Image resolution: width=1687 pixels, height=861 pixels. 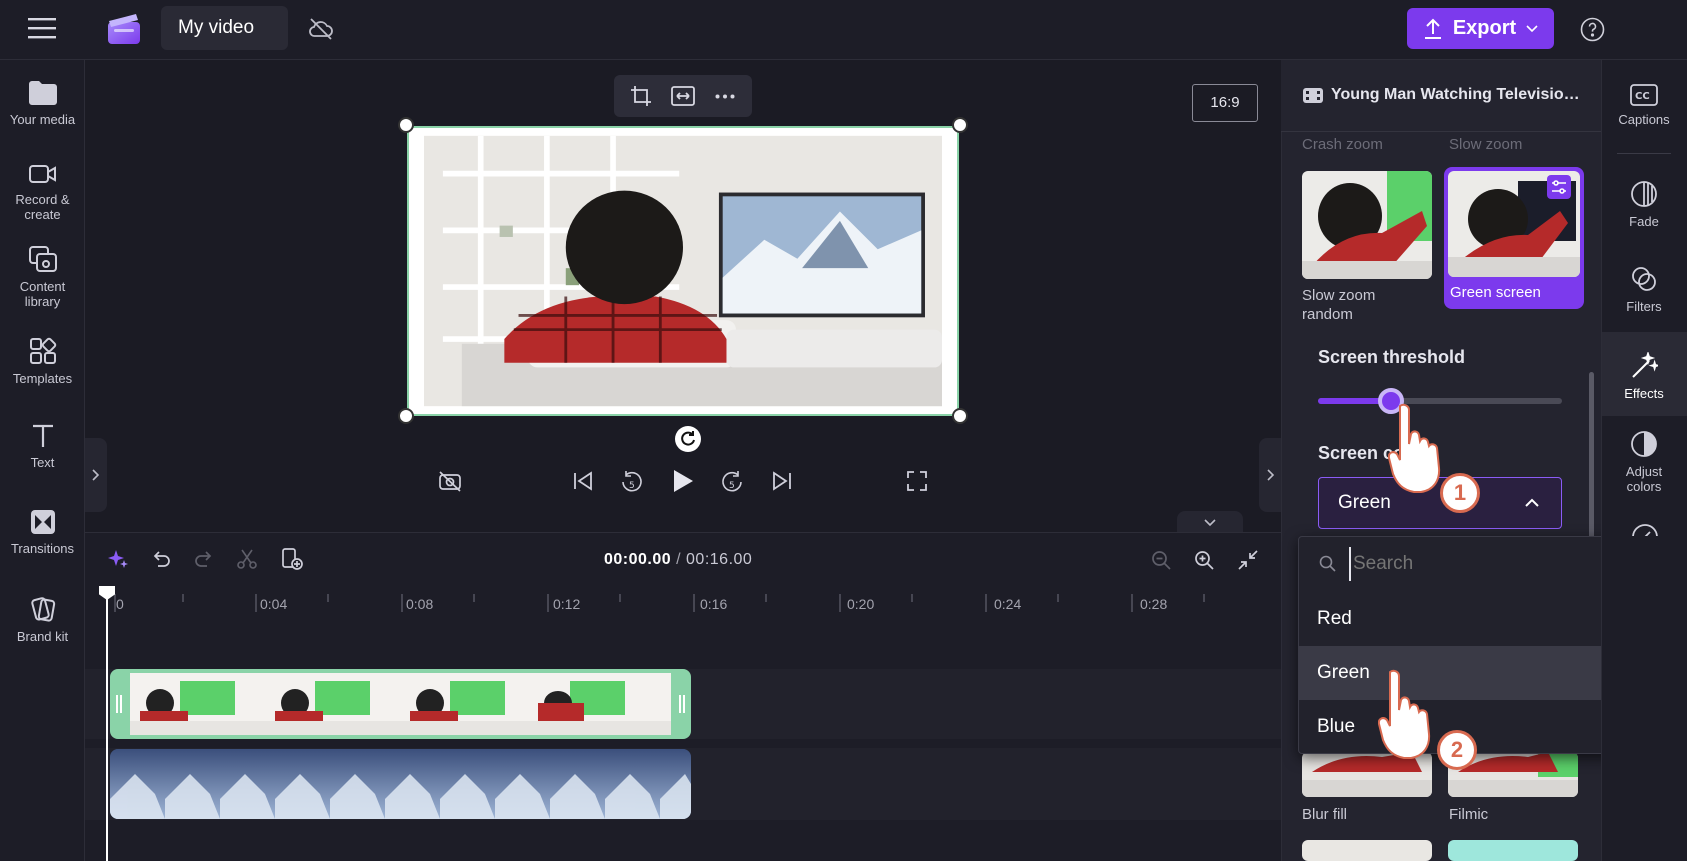 What do you see at coordinates (1460, 493) in the screenshot?
I see `step-callout: 1` at bounding box center [1460, 493].